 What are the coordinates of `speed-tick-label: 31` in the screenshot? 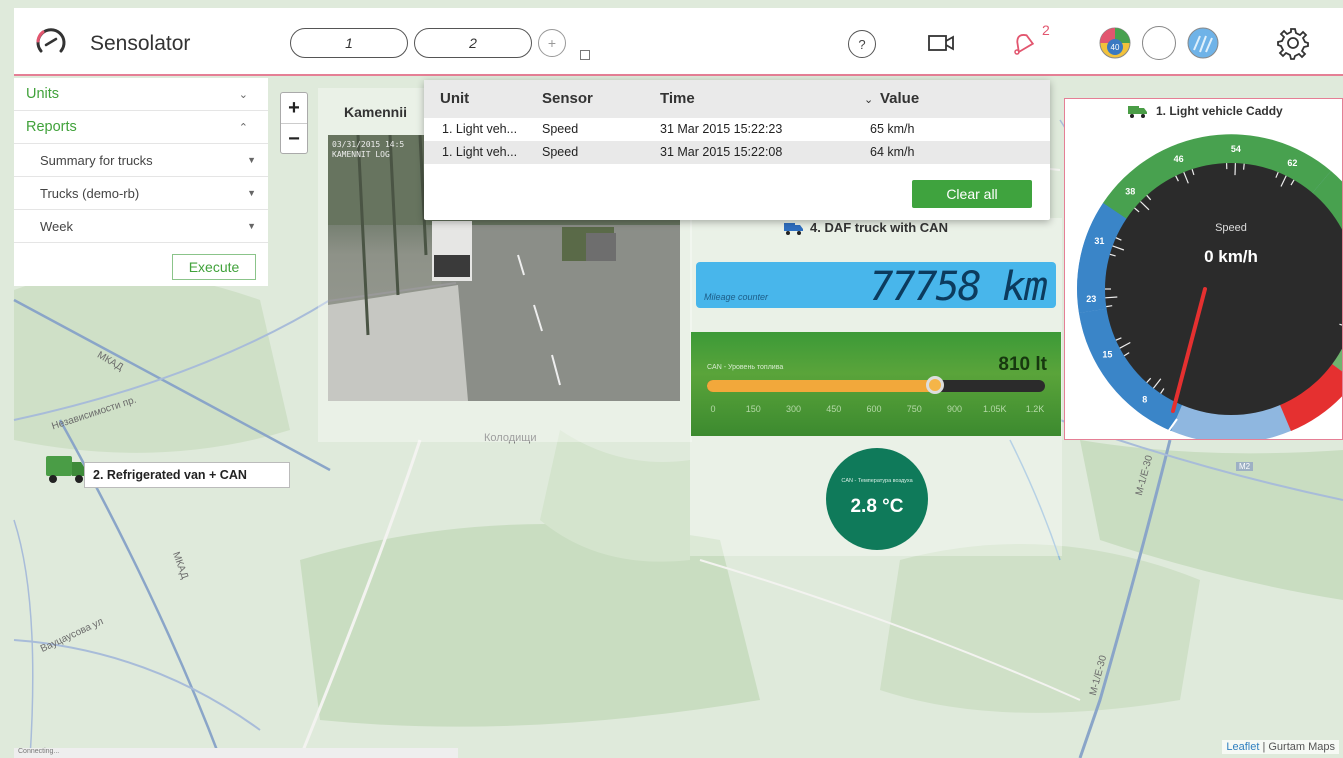 It's located at (1099, 241).